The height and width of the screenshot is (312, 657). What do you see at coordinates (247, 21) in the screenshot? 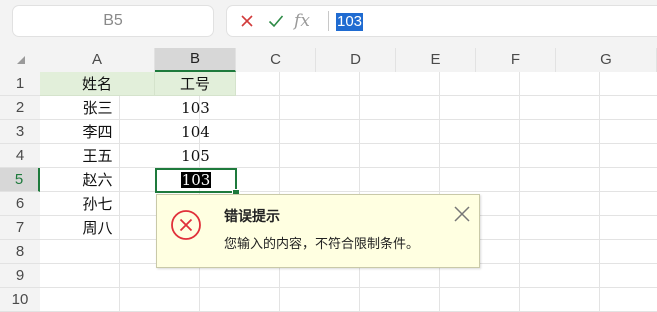
I see `cancel-icon` at bounding box center [247, 21].